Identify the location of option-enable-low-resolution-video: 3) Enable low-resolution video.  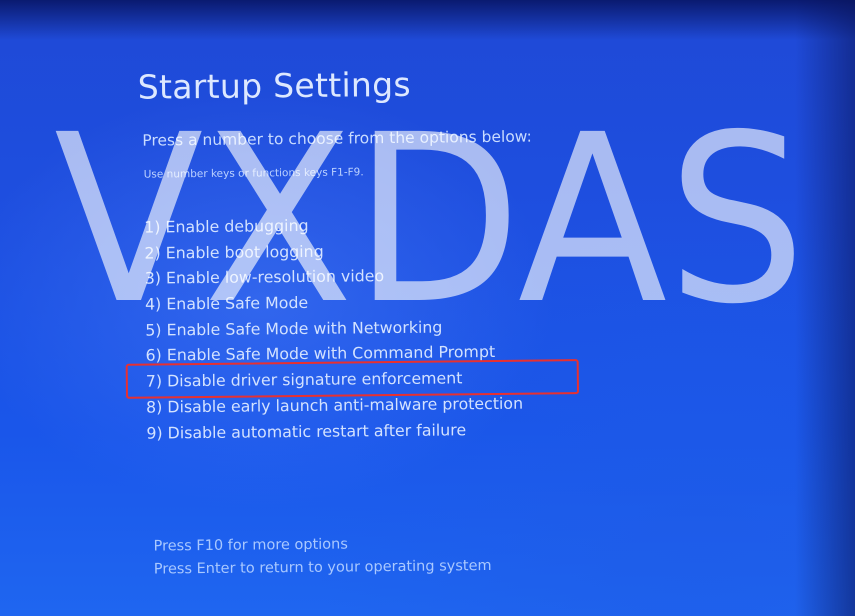
(333, 277).